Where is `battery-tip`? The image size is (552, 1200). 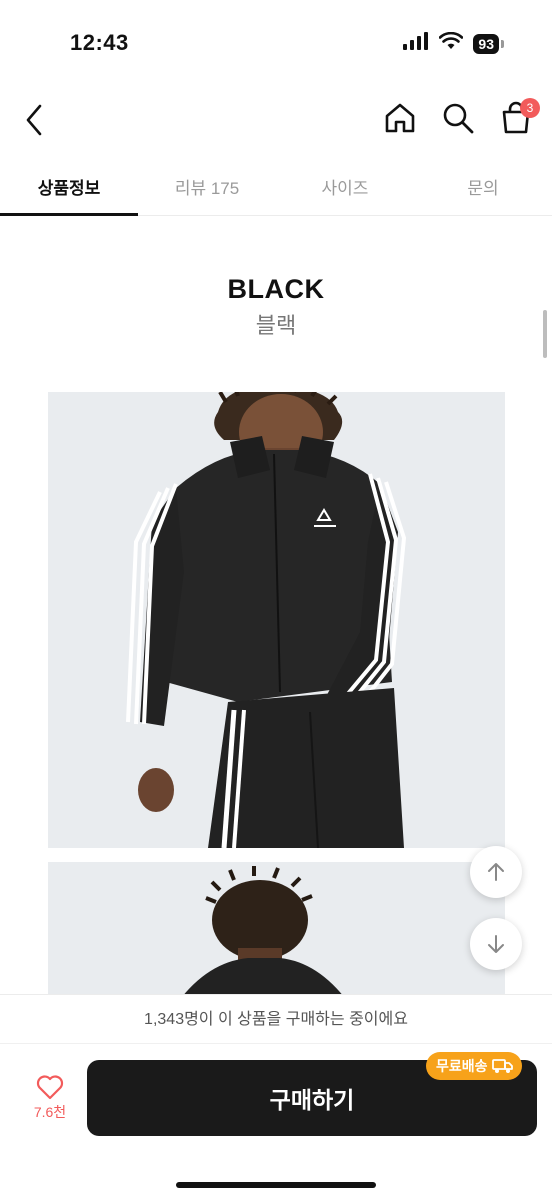 battery-tip is located at coordinates (502, 43).